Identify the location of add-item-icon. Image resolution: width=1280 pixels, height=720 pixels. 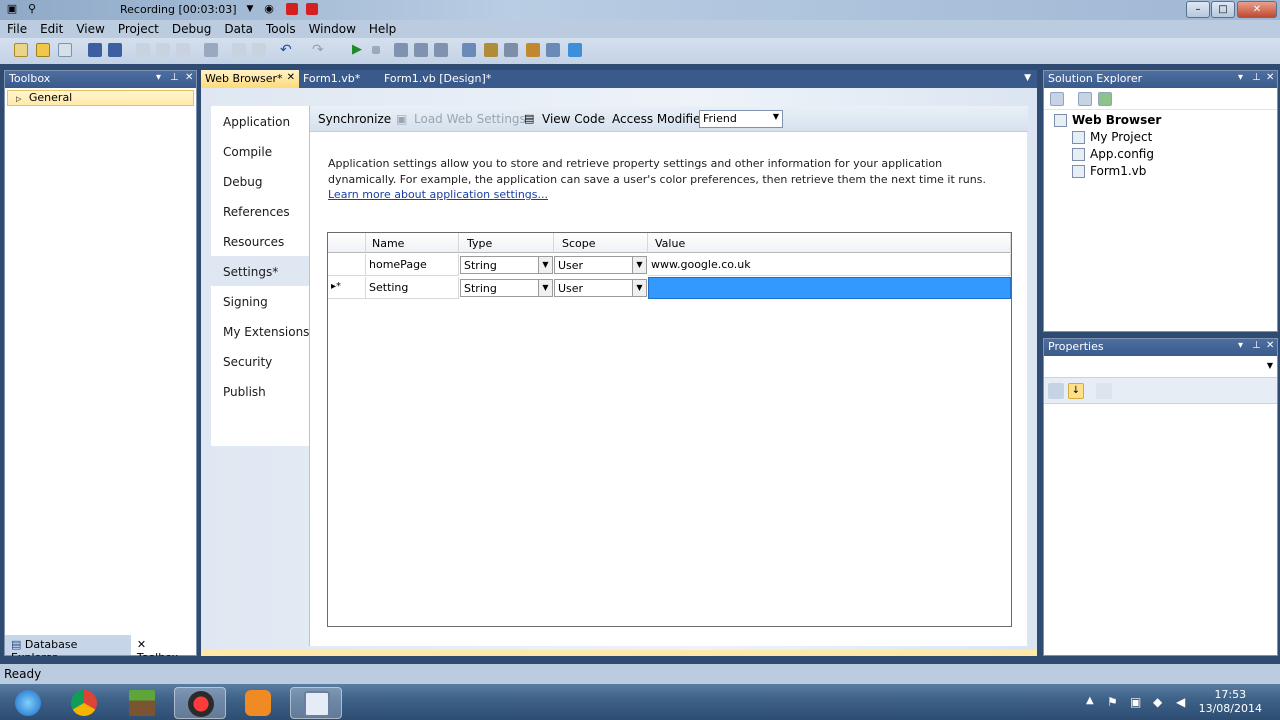
(65, 50).